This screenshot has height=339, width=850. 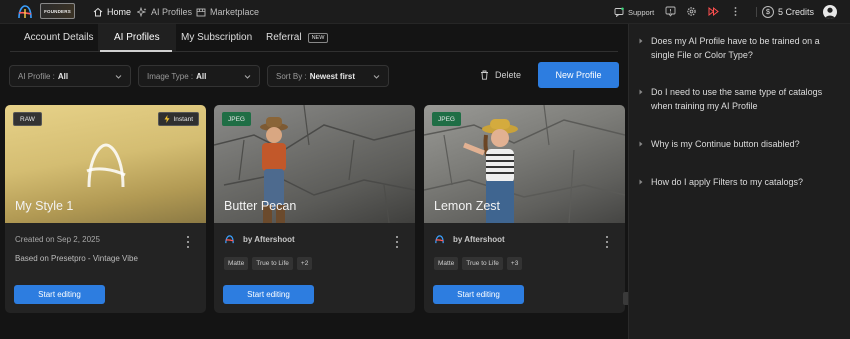 What do you see at coordinates (467, 206) in the screenshot?
I see `profile-title: Lemon Zest` at bounding box center [467, 206].